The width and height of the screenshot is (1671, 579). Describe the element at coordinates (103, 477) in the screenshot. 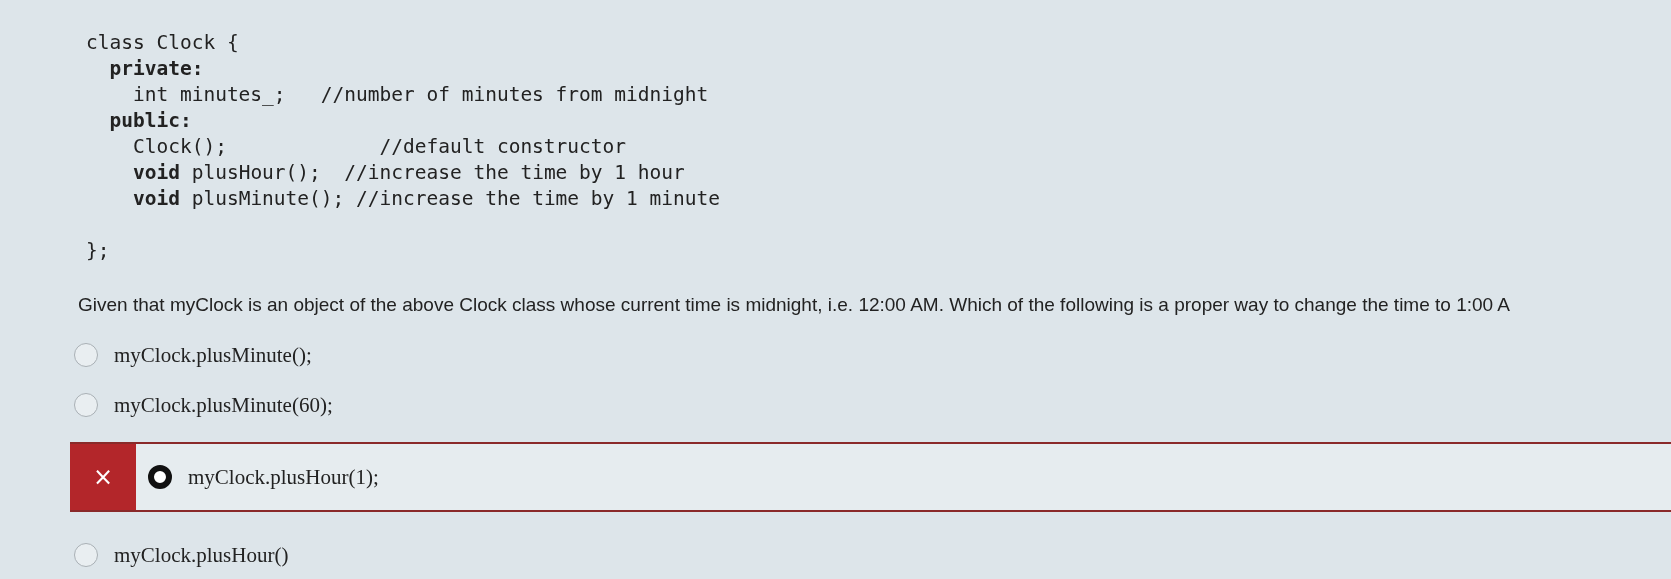

I see `incorrect-mark: ×` at that location.